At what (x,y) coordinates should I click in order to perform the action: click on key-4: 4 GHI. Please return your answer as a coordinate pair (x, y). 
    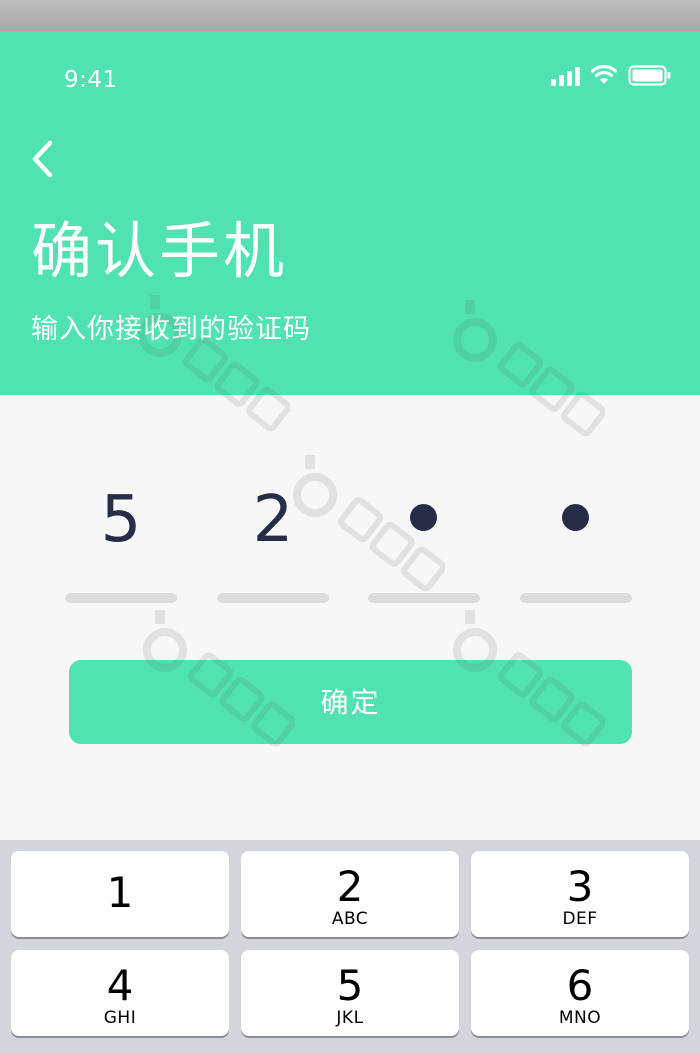
    Looking at the image, I should click on (120, 993).